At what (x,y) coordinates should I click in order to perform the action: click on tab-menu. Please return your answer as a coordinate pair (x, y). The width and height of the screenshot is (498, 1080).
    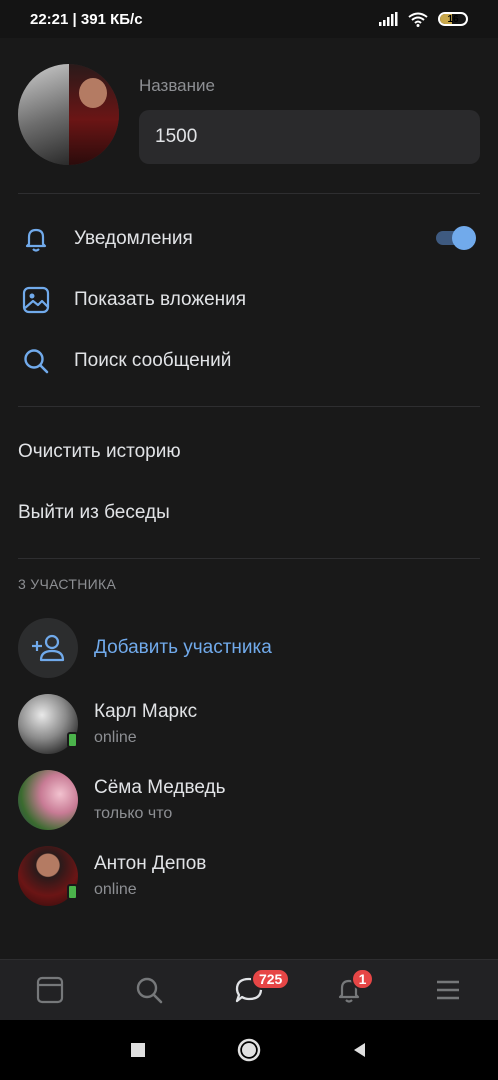
    Looking at the image, I should click on (448, 990).